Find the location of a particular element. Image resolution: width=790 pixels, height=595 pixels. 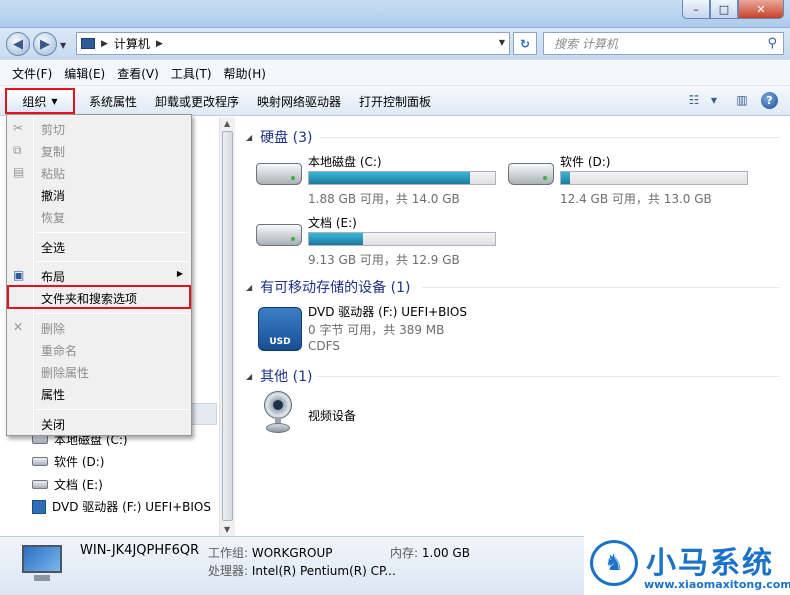

group-header-removable: ◢ 有可移动存储的设备 (1) is located at coordinates (328, 287).